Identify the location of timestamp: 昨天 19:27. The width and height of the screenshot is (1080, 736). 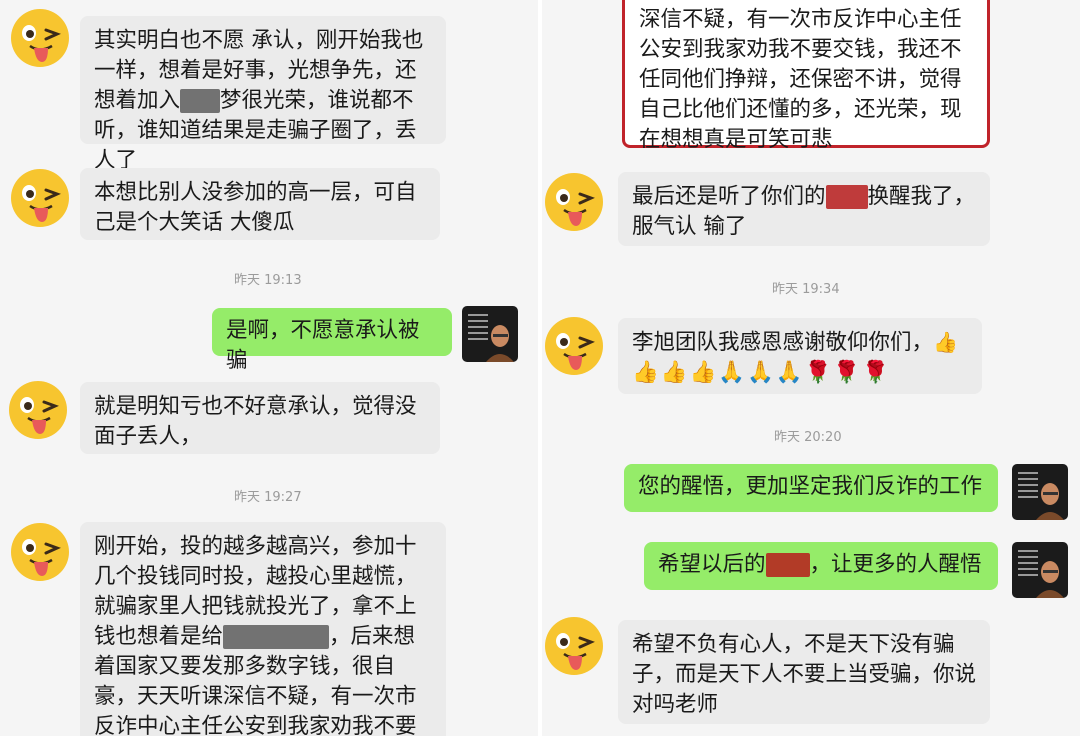
(268, 497).